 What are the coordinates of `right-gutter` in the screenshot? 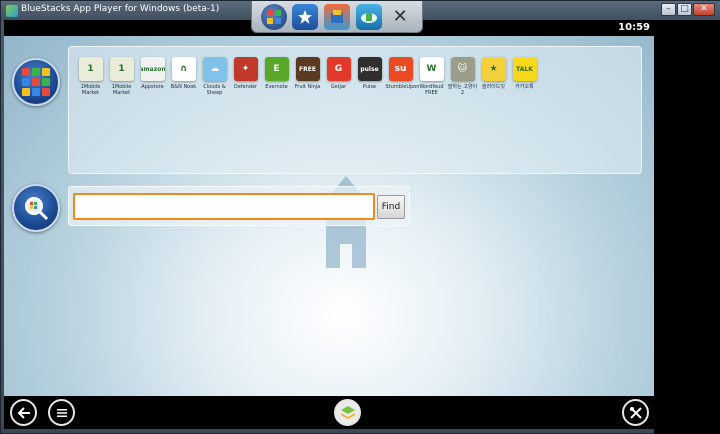 It's located at (687, 227).